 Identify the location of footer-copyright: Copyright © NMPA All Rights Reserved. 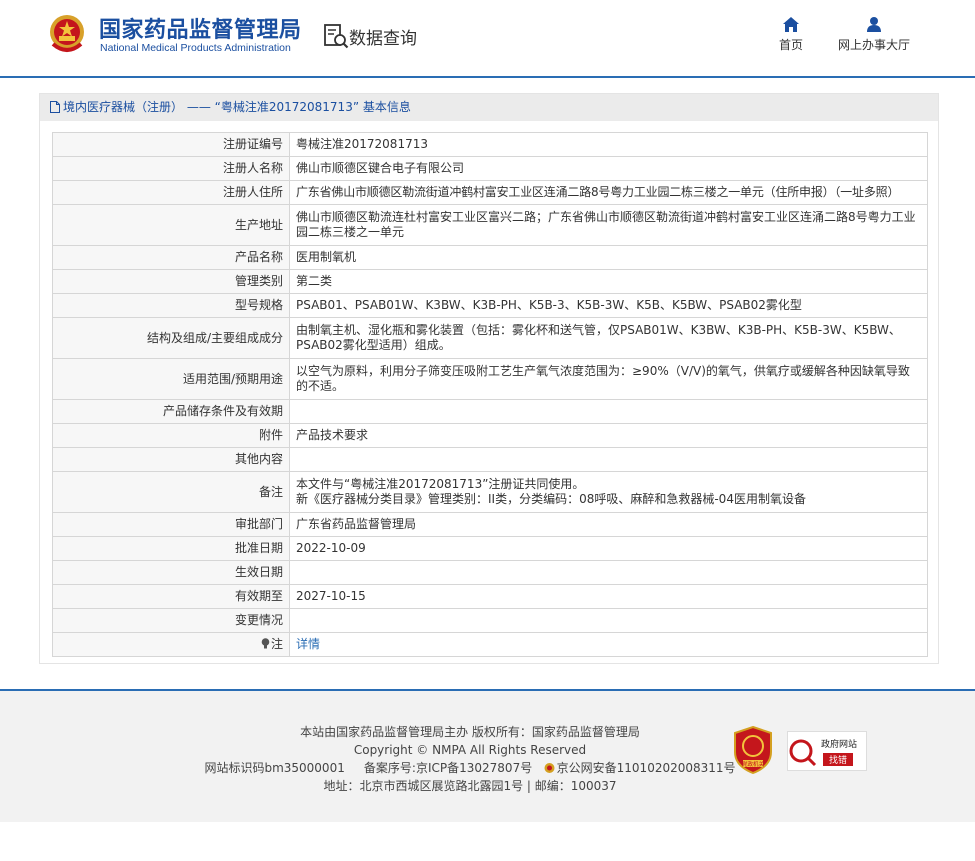
(470, 750).